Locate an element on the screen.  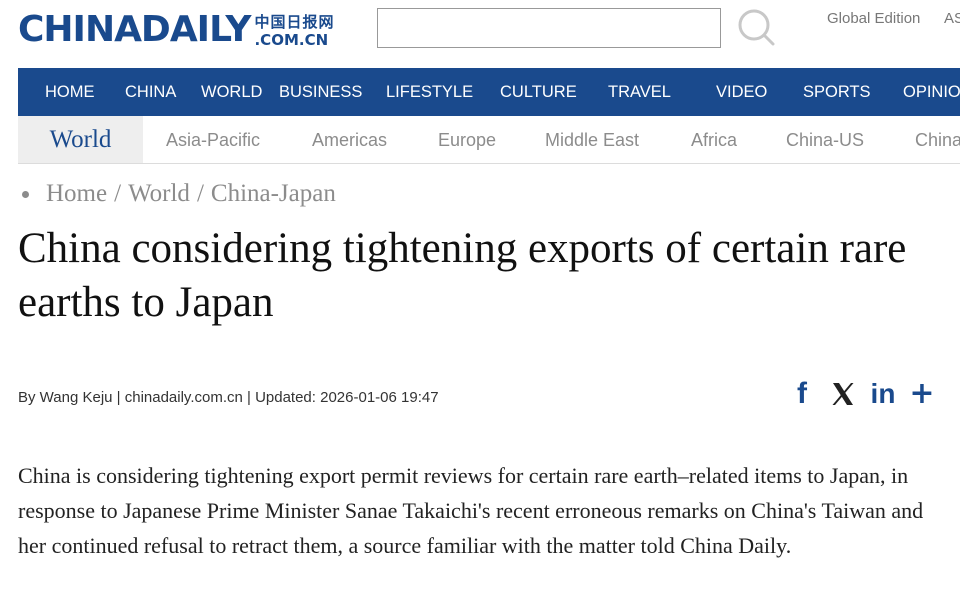
global-edition-link: Global Edition is located at coordinates (873, 18).